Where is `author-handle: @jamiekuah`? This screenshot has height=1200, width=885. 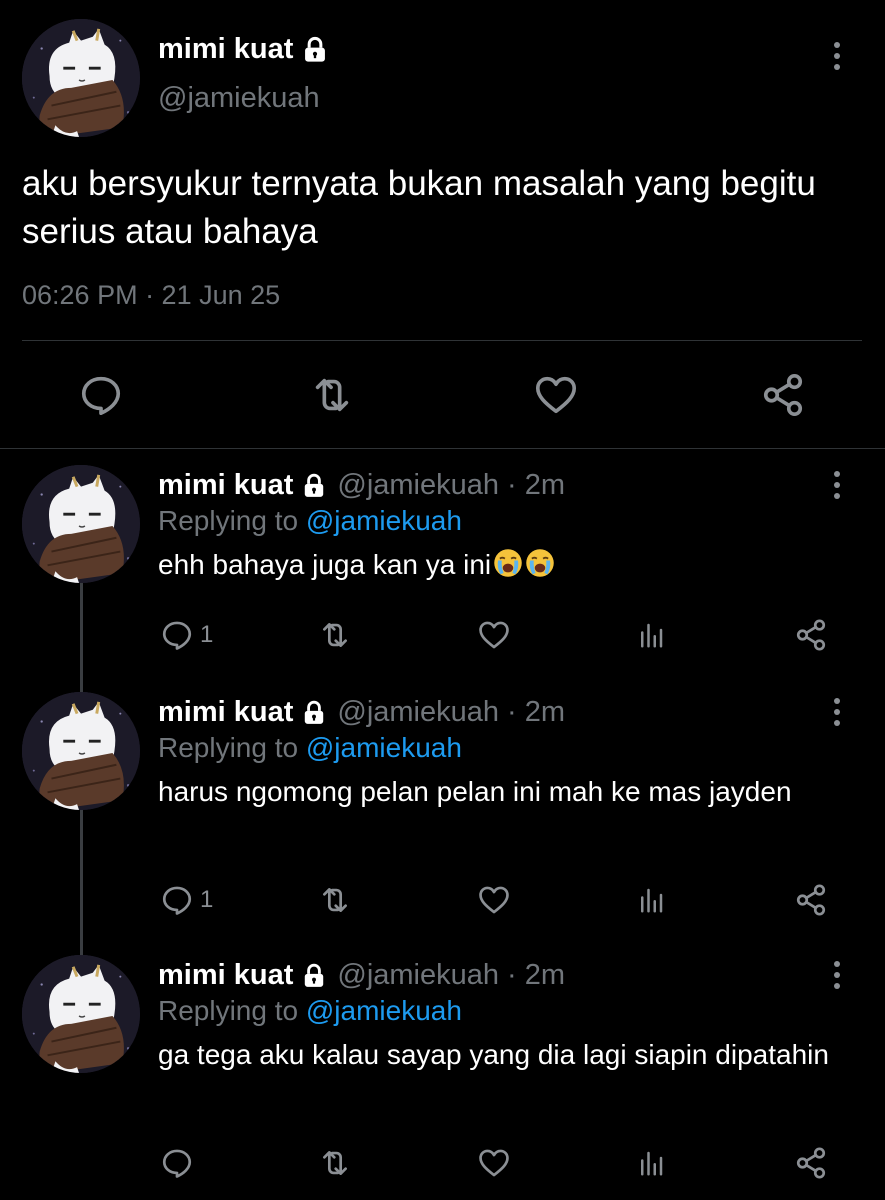
author-handle: @jamiekuah is located at coordinates (239, 98).